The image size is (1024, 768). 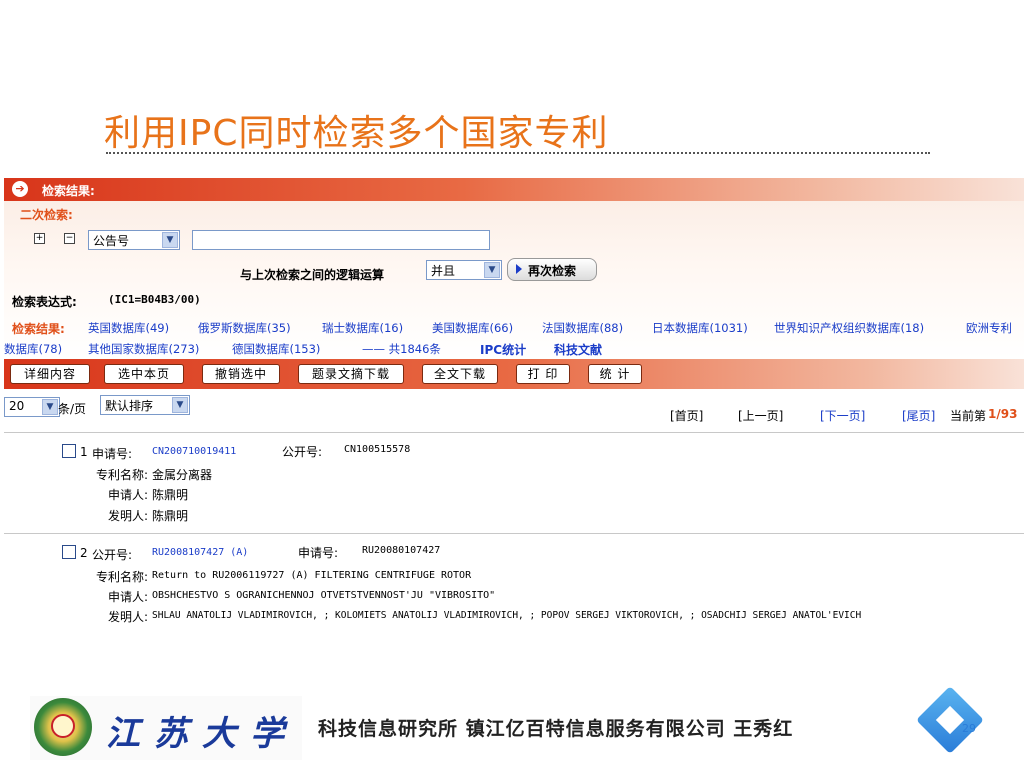 What do you see at coordinates (918, 415) in the screenshot?
I see `last-page-link: [尾页]` at bounding box center [918, 415].